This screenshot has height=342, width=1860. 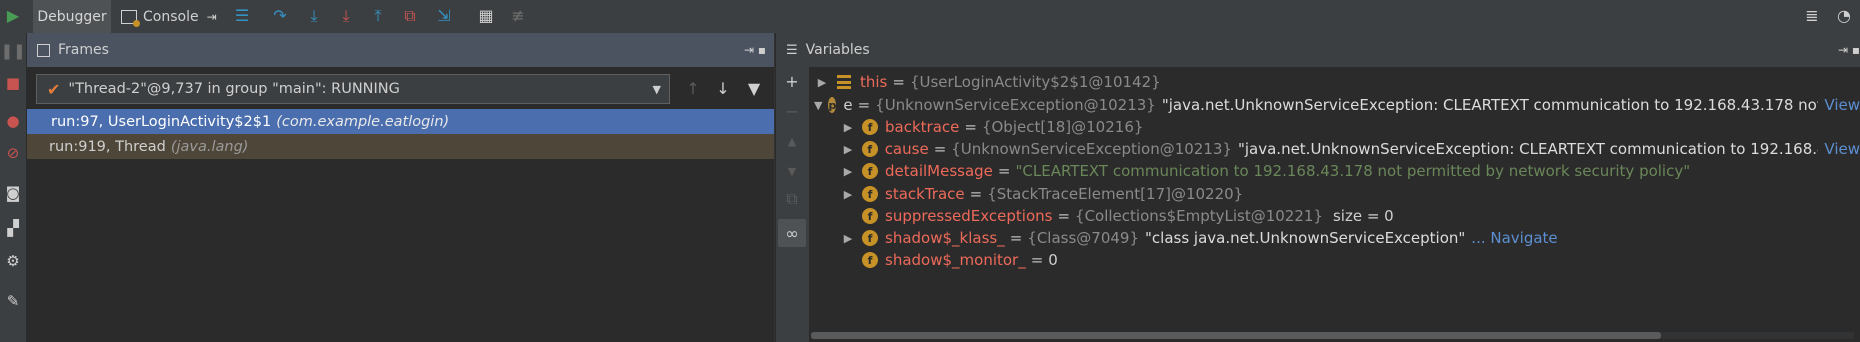 I want to click on variable-value: "class java.net.UnknownServiceException", so click(x=1305, y=238).